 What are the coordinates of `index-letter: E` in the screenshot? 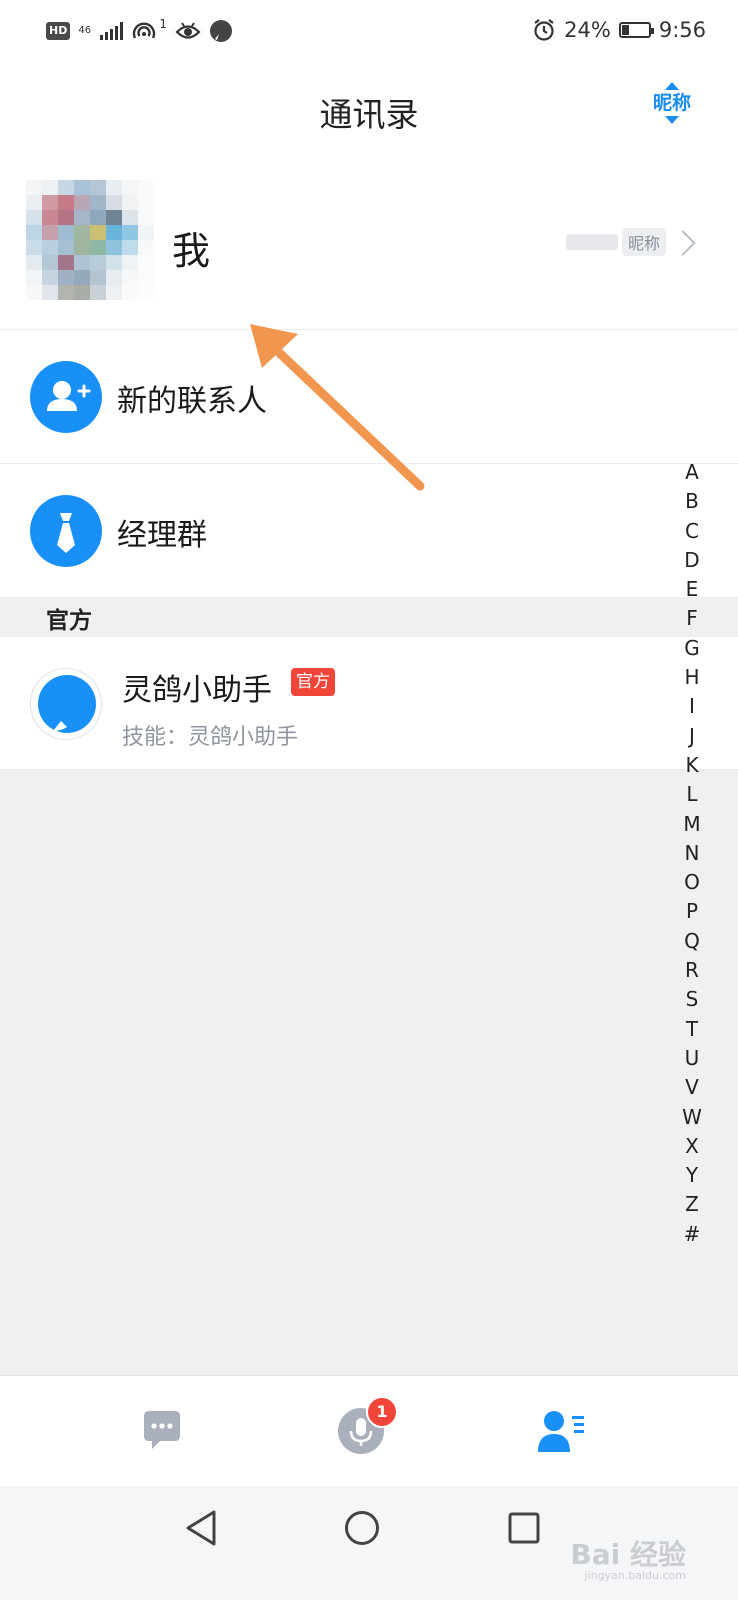 It's located at (692, 589).